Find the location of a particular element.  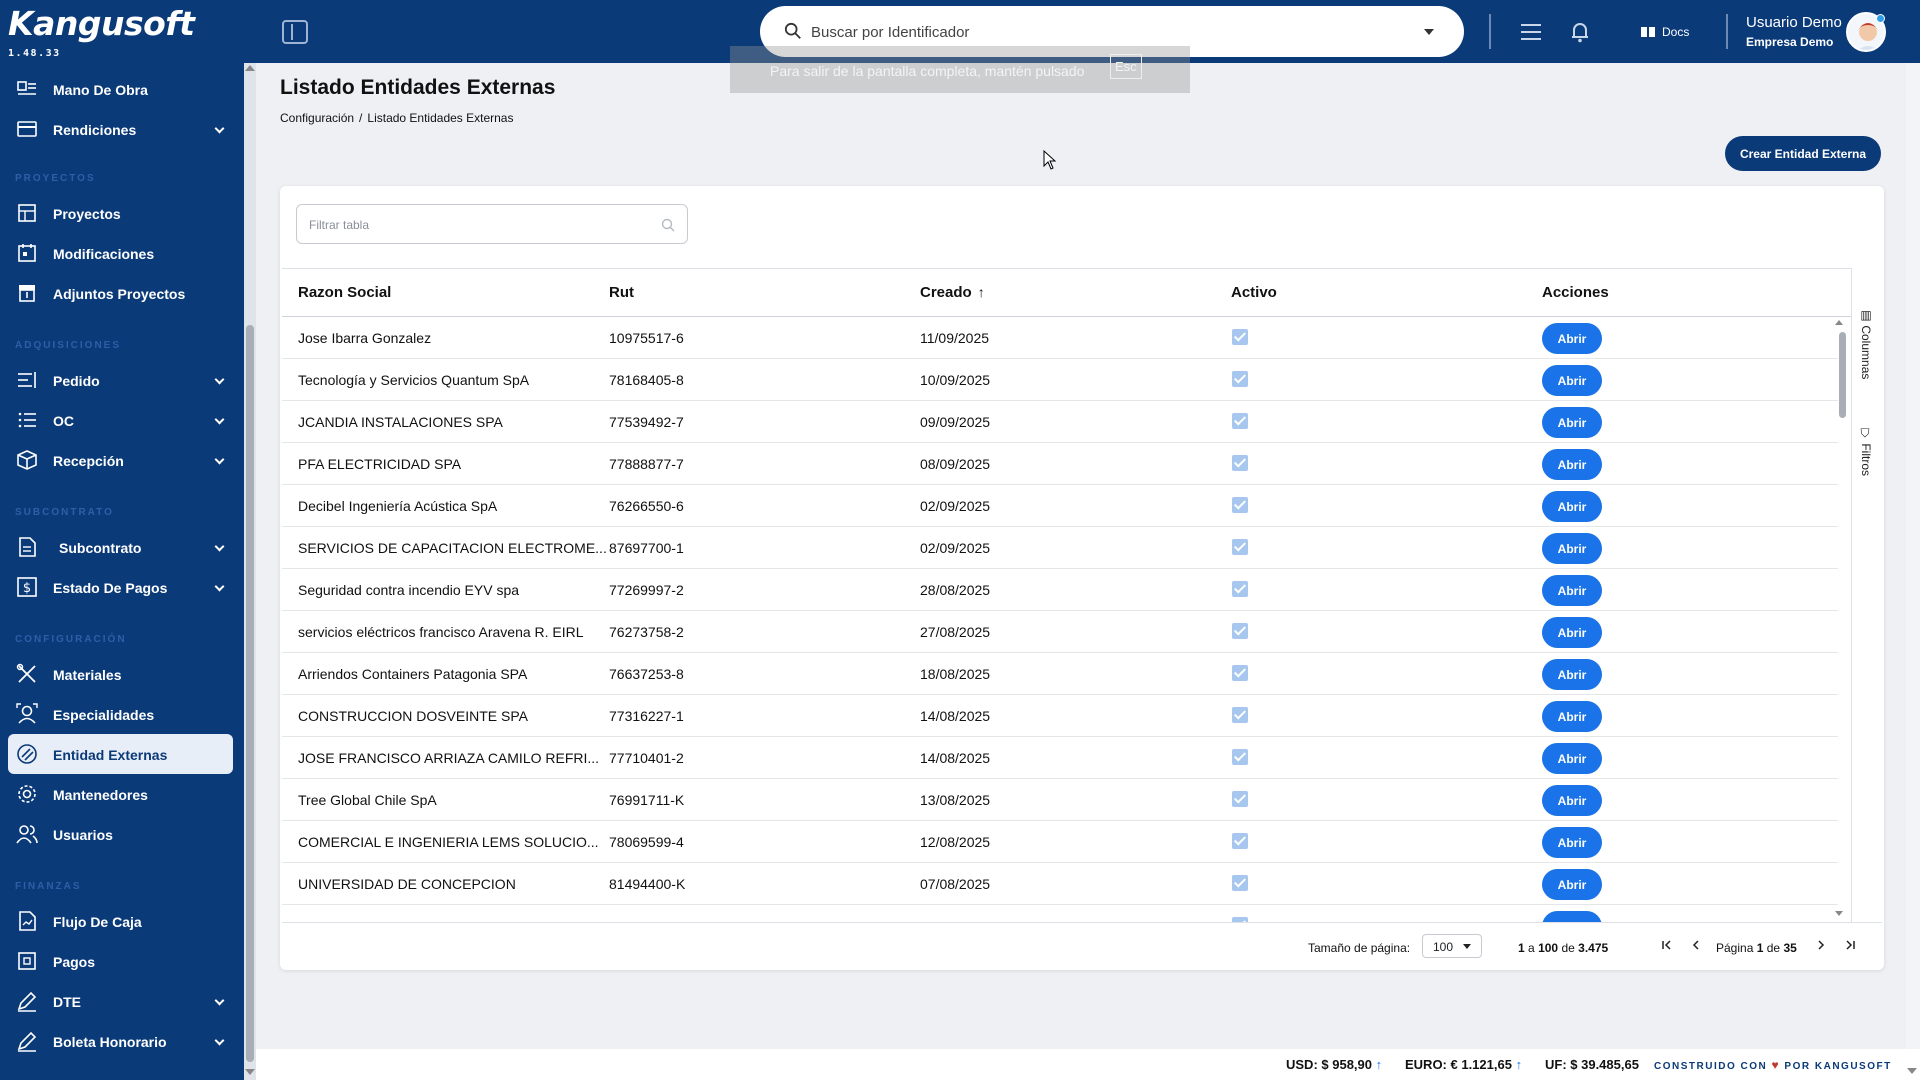

last-page-icon is located at coordinates (1850, 945).